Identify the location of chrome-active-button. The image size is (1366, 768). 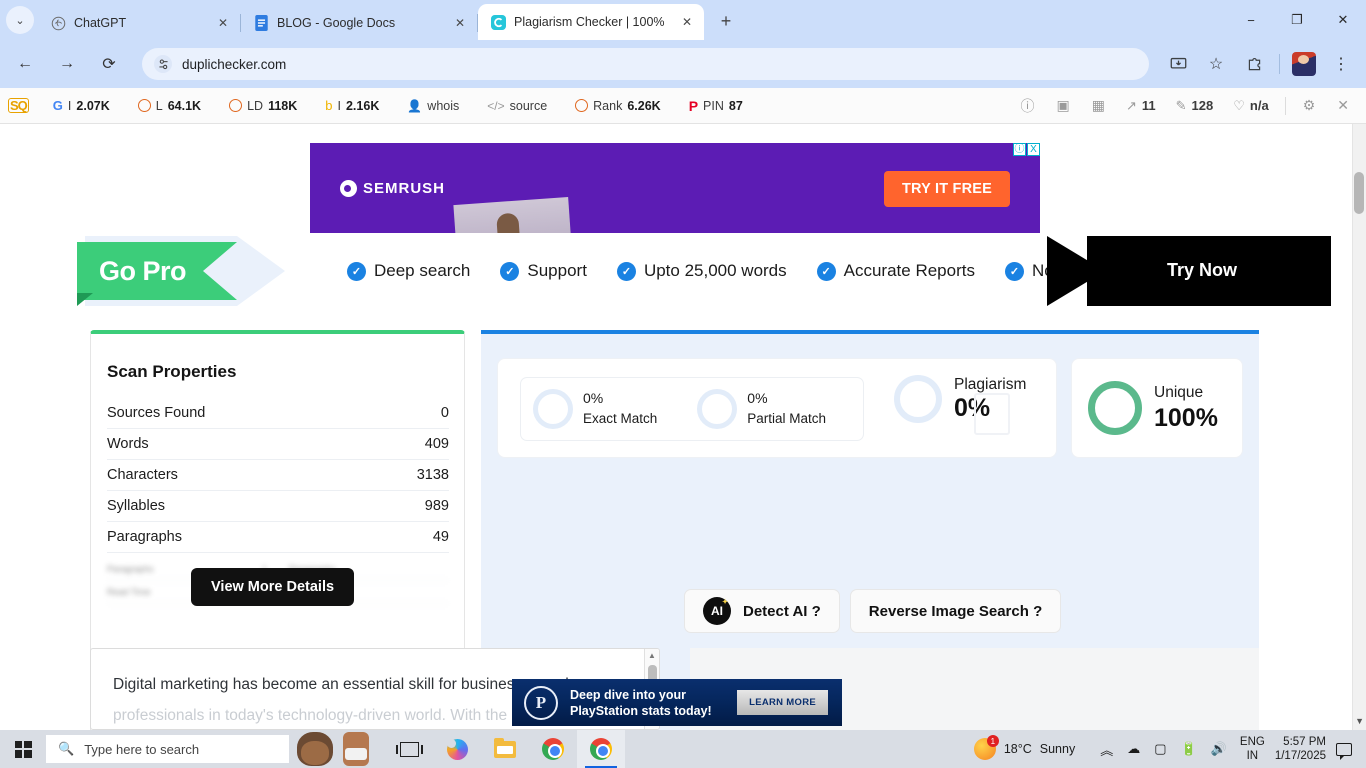
(601, 749).